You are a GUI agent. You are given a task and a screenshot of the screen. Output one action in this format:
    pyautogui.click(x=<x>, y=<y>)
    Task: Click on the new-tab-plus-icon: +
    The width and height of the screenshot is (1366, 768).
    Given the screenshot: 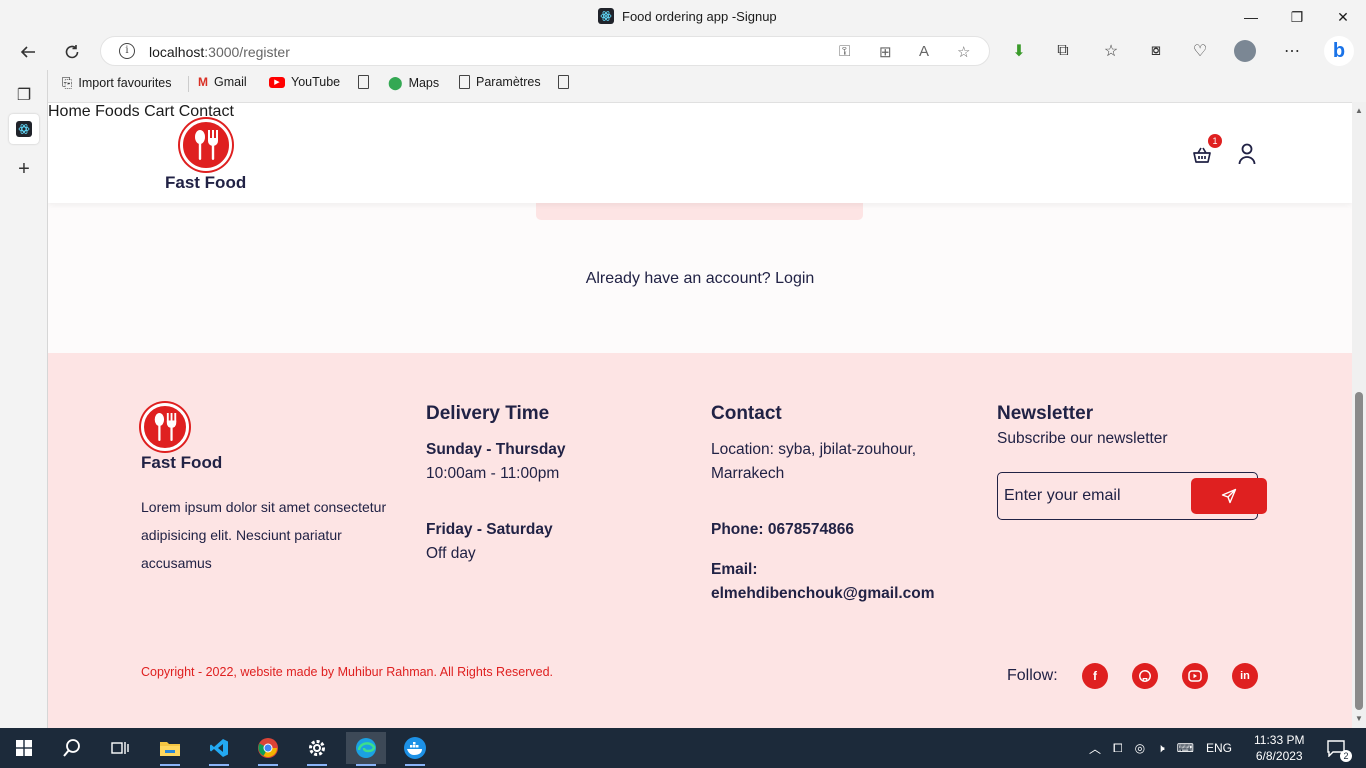 What is the action you would take?
    pyautogui.click(x=24, y=169)
    